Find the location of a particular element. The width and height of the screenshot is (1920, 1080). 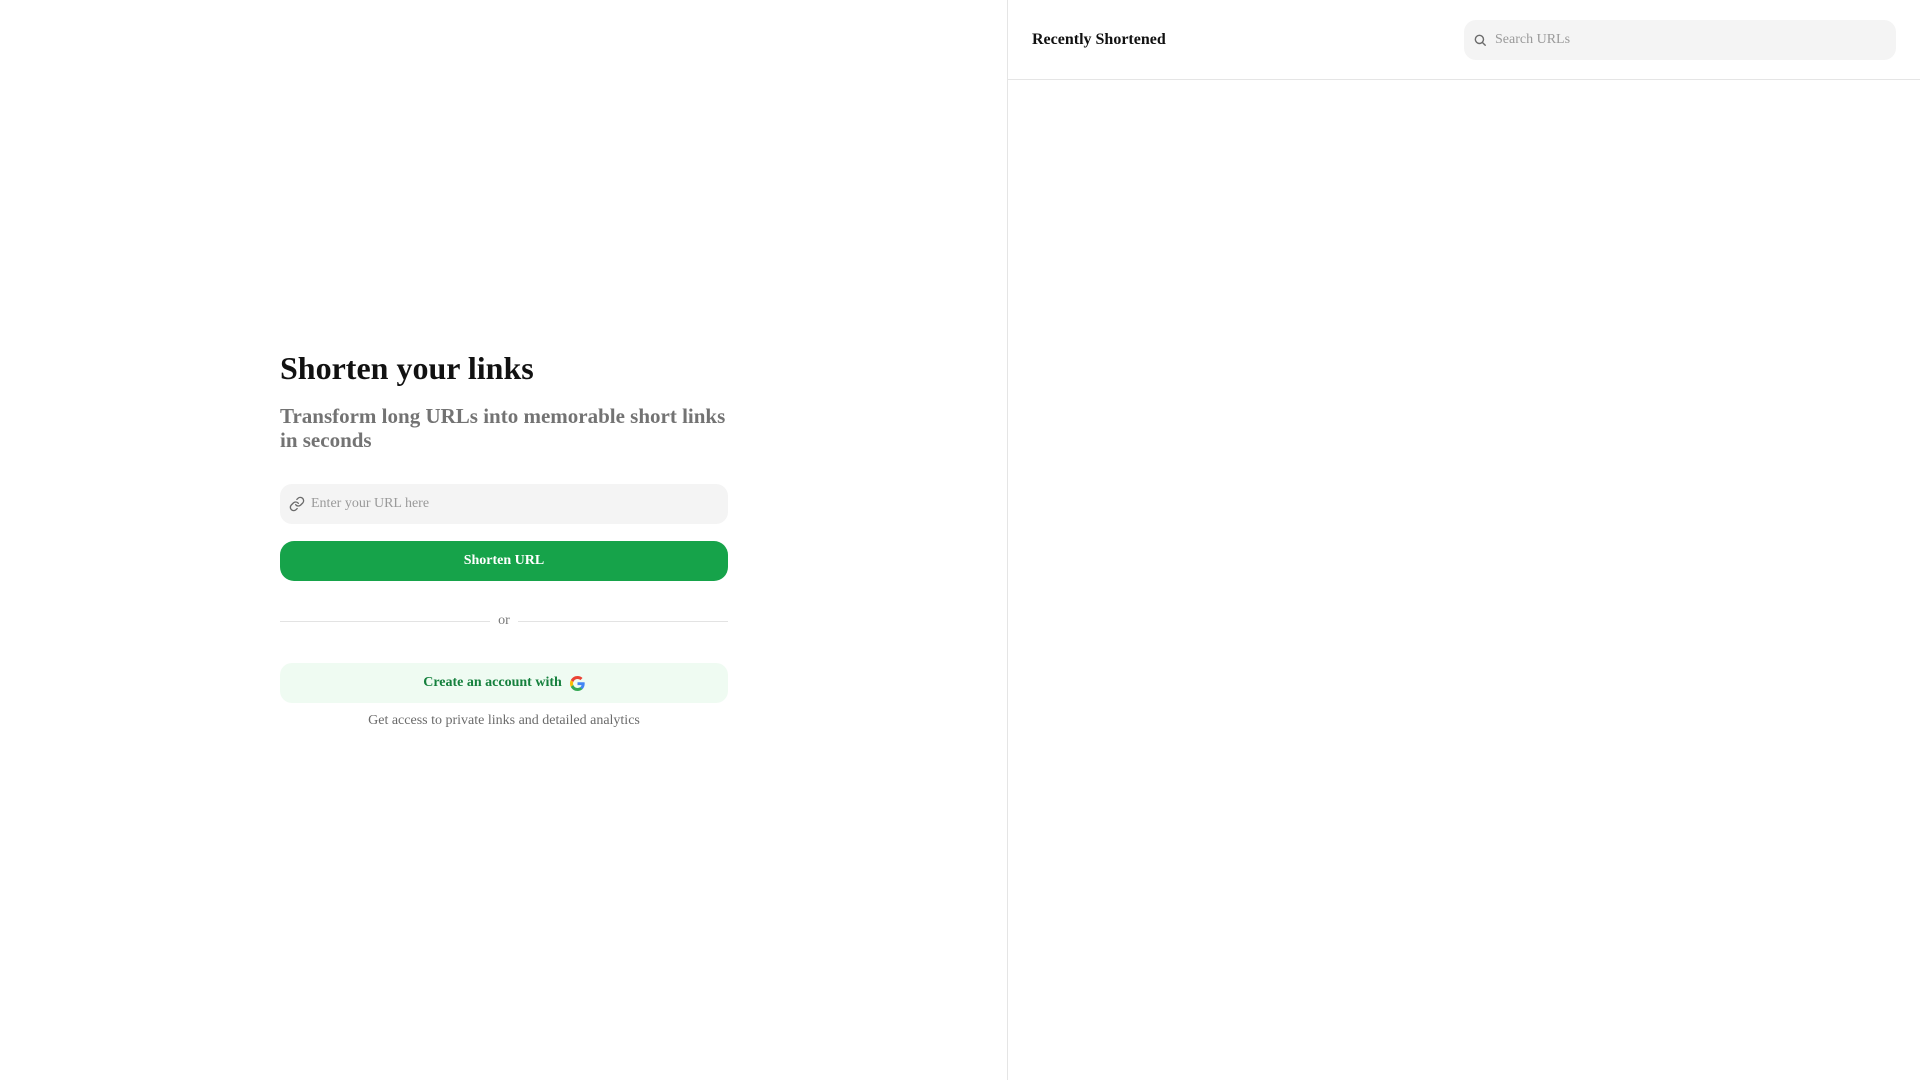

or-divider: or is located at coordinates (504, 621).